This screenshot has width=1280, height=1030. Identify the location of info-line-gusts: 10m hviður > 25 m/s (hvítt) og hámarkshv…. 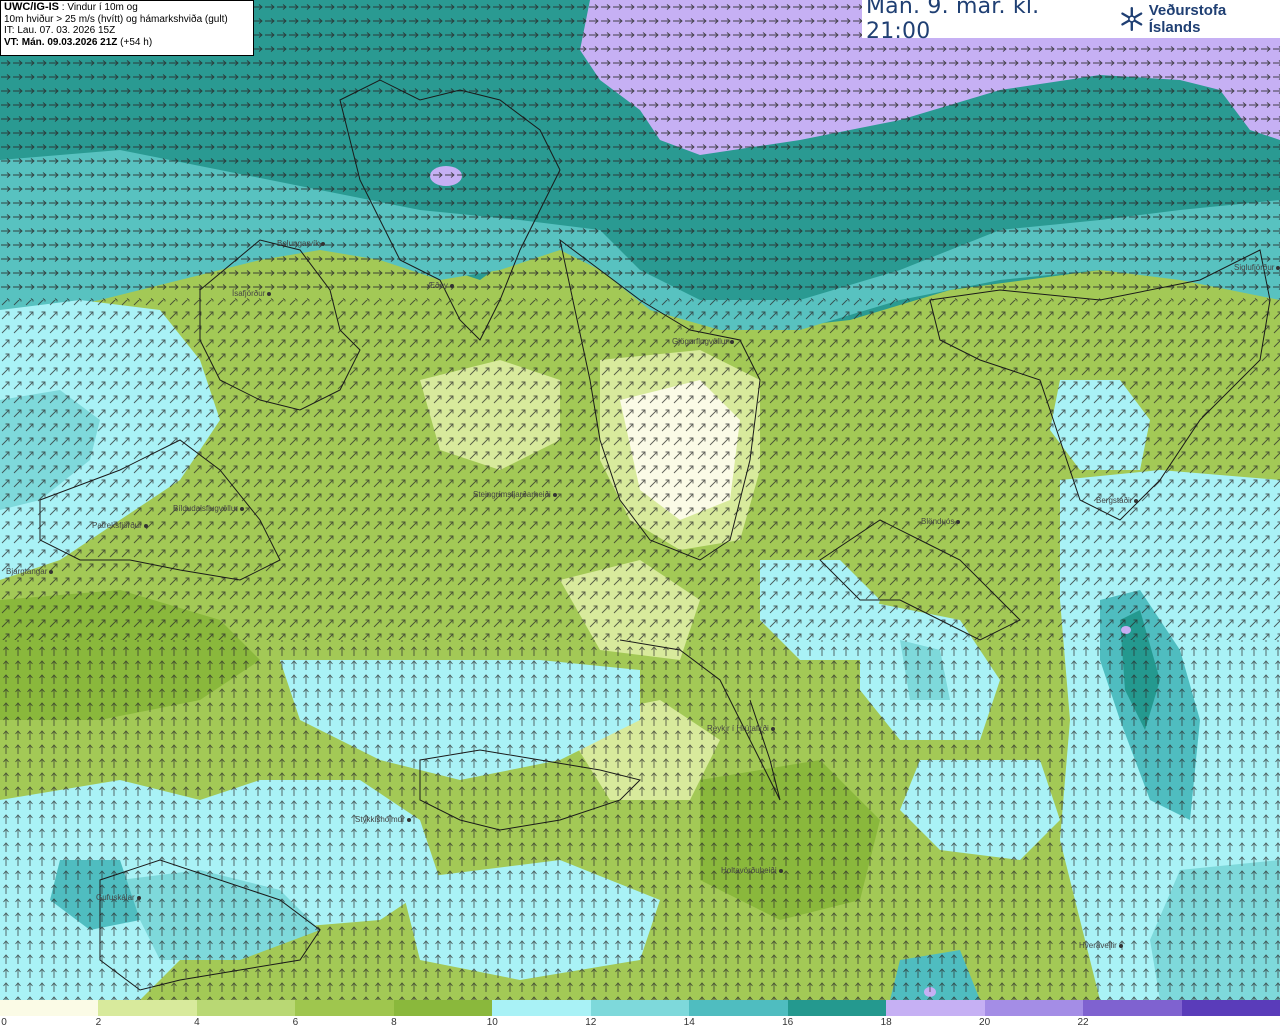
(116, 19).